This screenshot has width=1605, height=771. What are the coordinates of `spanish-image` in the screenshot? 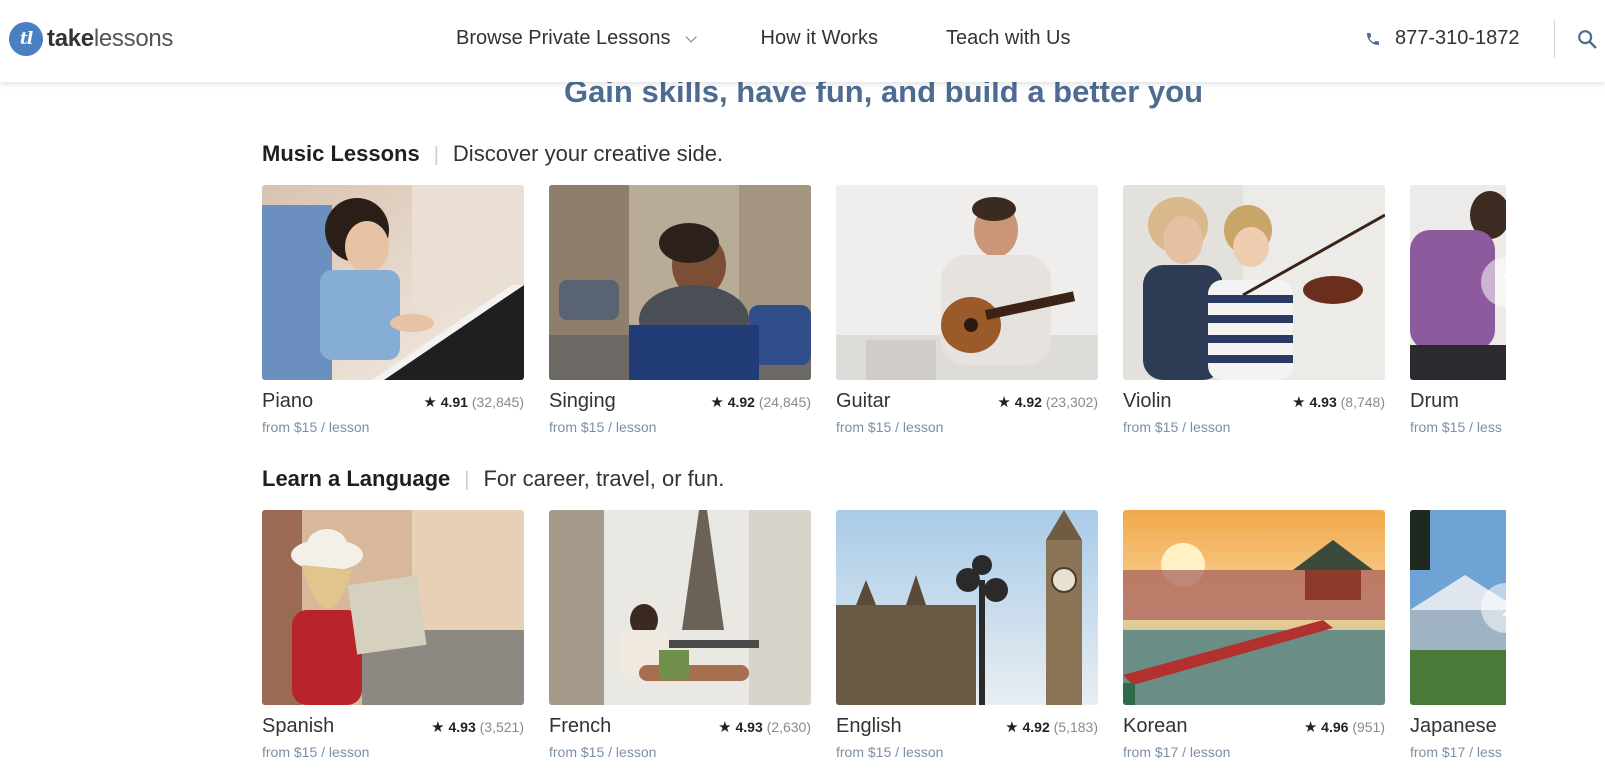 It's located at (393, 607).